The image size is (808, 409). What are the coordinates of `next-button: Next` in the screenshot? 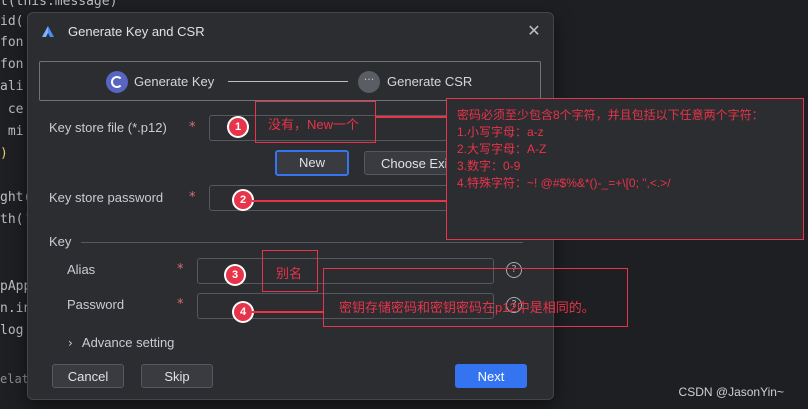 It's located at (491, 376).